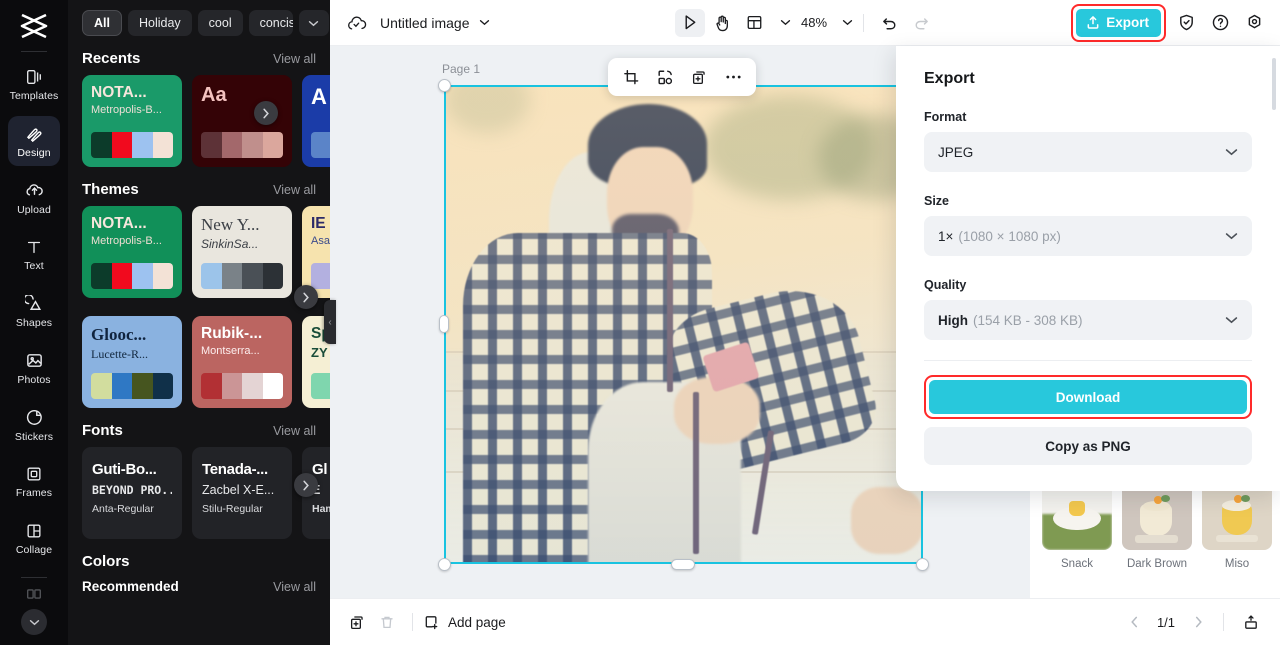 This screenshot has width=1280, height=645. What do you see at coordinates (1088, 236) in the screenshot?
I see `size-select: 1× (1080 × 1080 px)` at bounding box center [1088, 236].